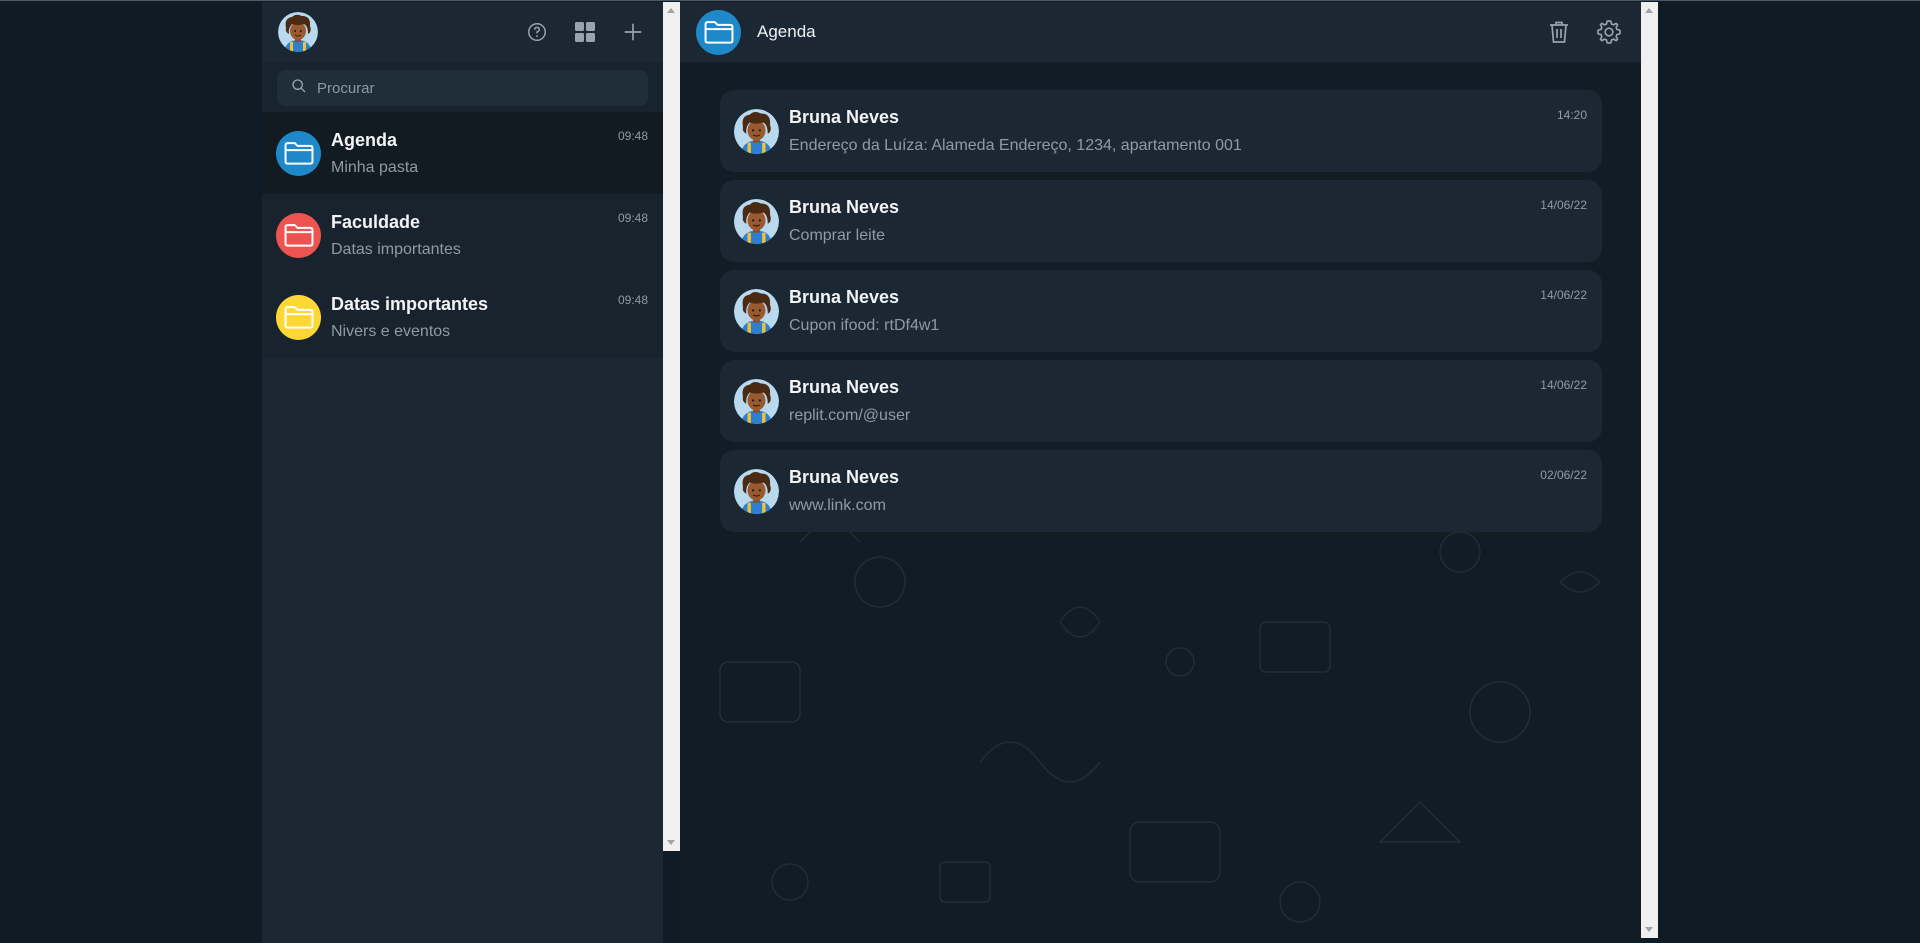 This screenshot has height=943, width=1920. What do you see at coordinates (1161, 221) in the screenshot?
I see `note-item: Bruna Neves Comprar leite 14/06/22` at bounding box center [1161, 221].